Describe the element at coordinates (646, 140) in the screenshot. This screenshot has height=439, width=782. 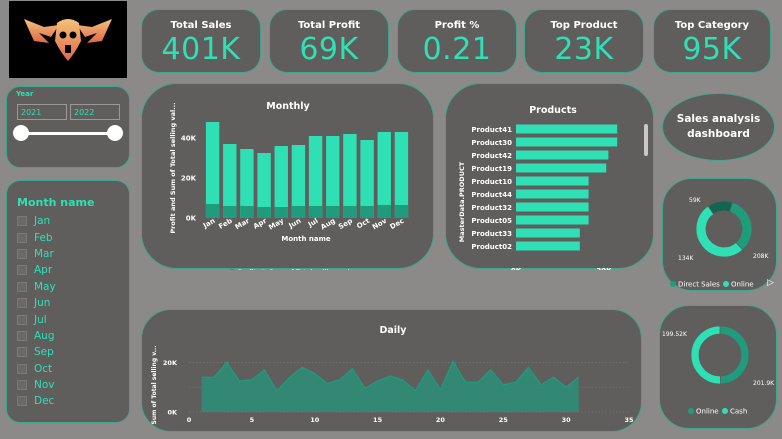
I see `products-scrollbar` at that location.